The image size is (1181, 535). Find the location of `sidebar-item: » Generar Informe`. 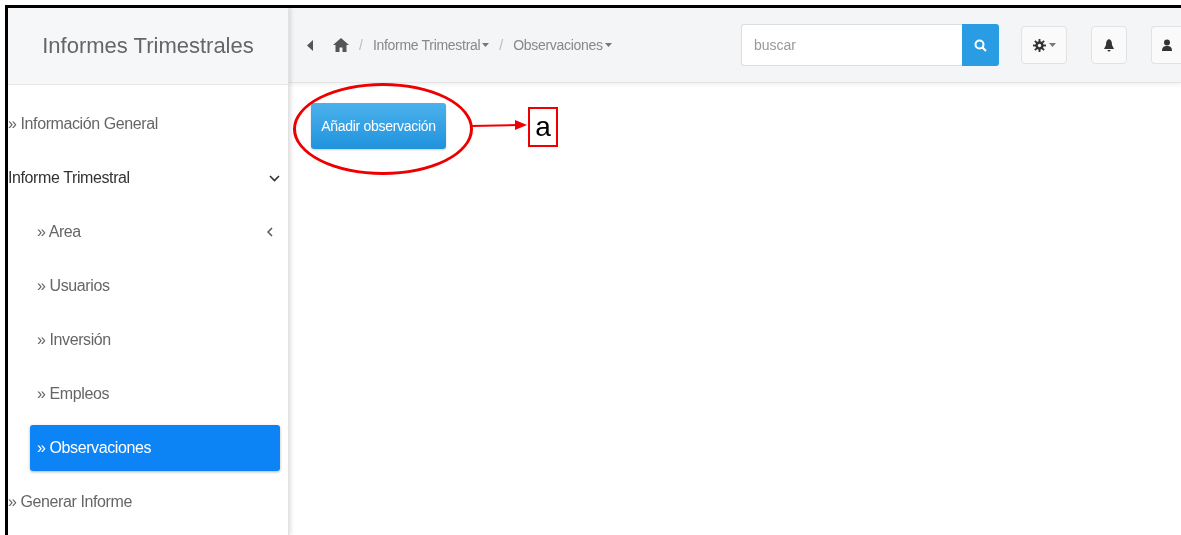

sidebar-item: » Generar Informe is located at coordinates (144, 502).